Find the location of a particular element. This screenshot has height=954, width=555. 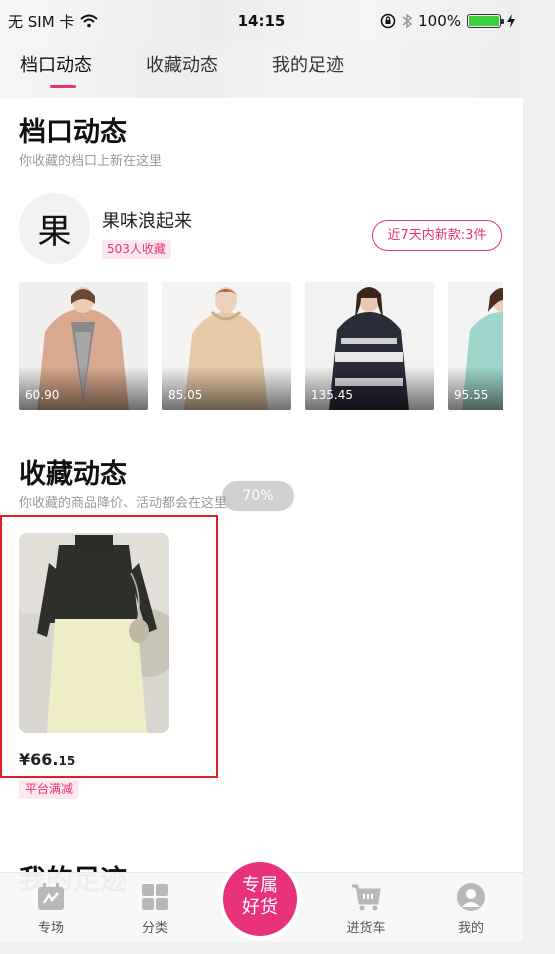

product-thumb: 85.05 is located at coordinates (226, 346).